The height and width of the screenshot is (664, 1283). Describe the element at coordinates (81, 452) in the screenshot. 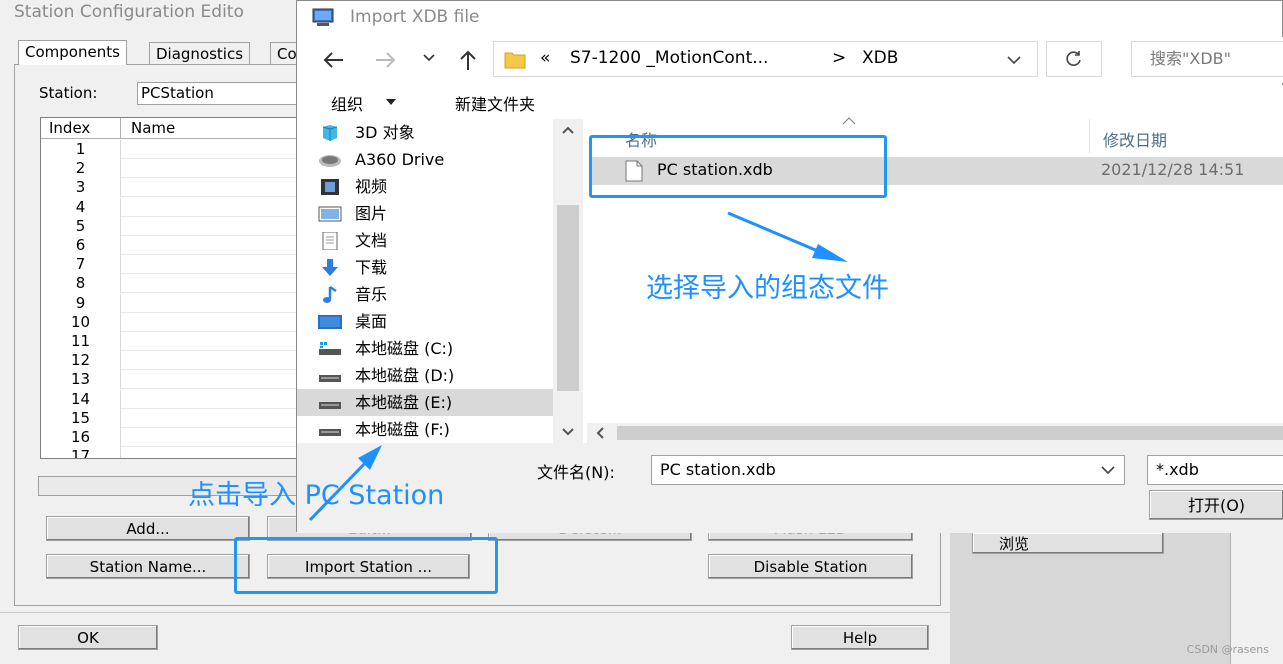

I see `list-row-index: 17` at that location.